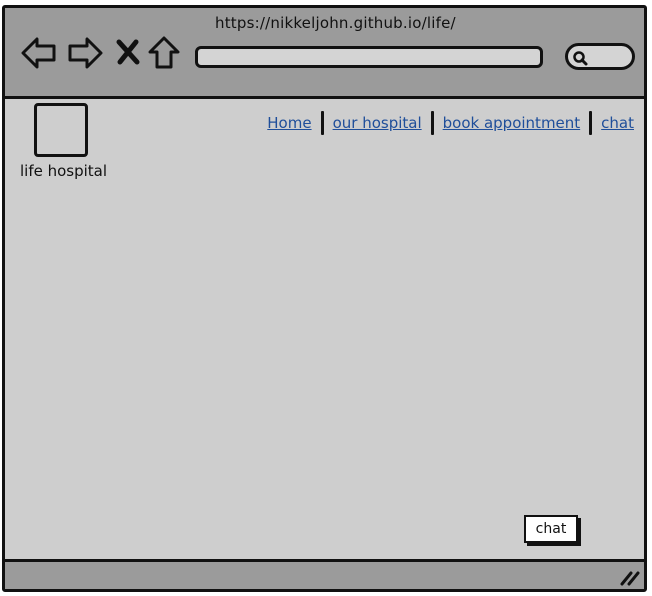  What do you see at coordinates (64, 171) in the screenshot?
I see `site-title: life hospital` at bounding box center [64, 171].